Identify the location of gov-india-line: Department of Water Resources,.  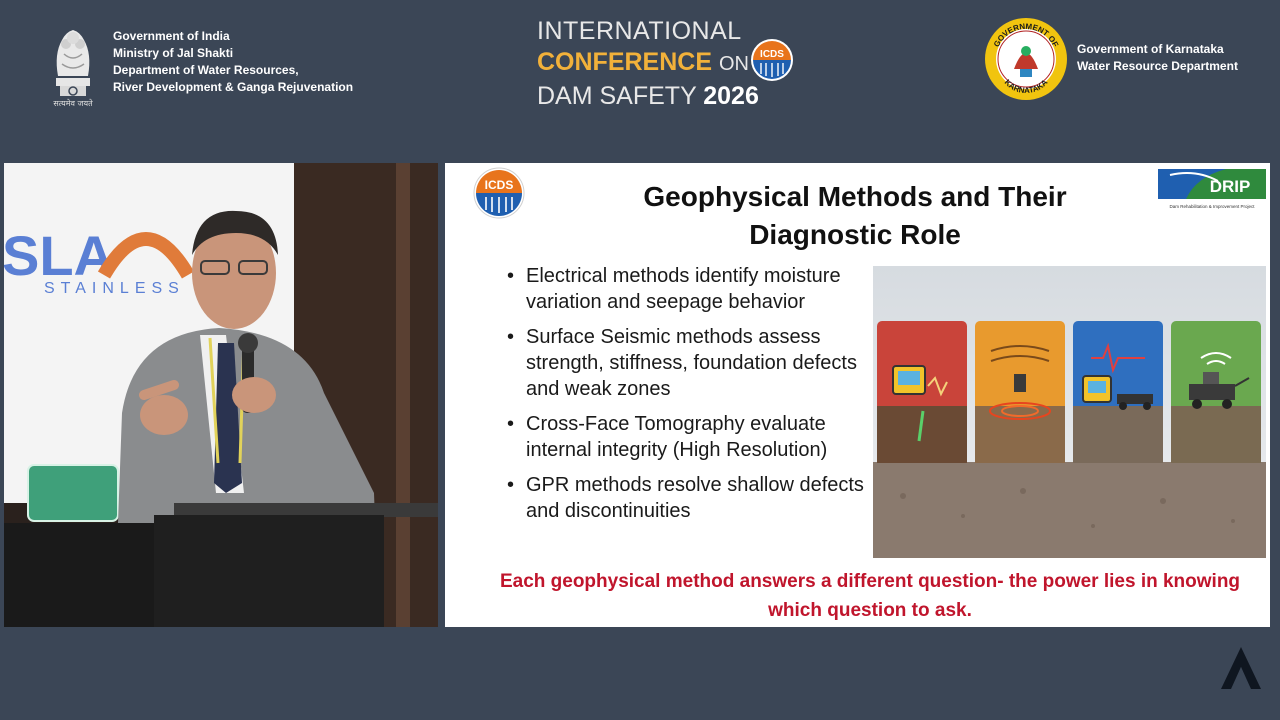
(206, 70).